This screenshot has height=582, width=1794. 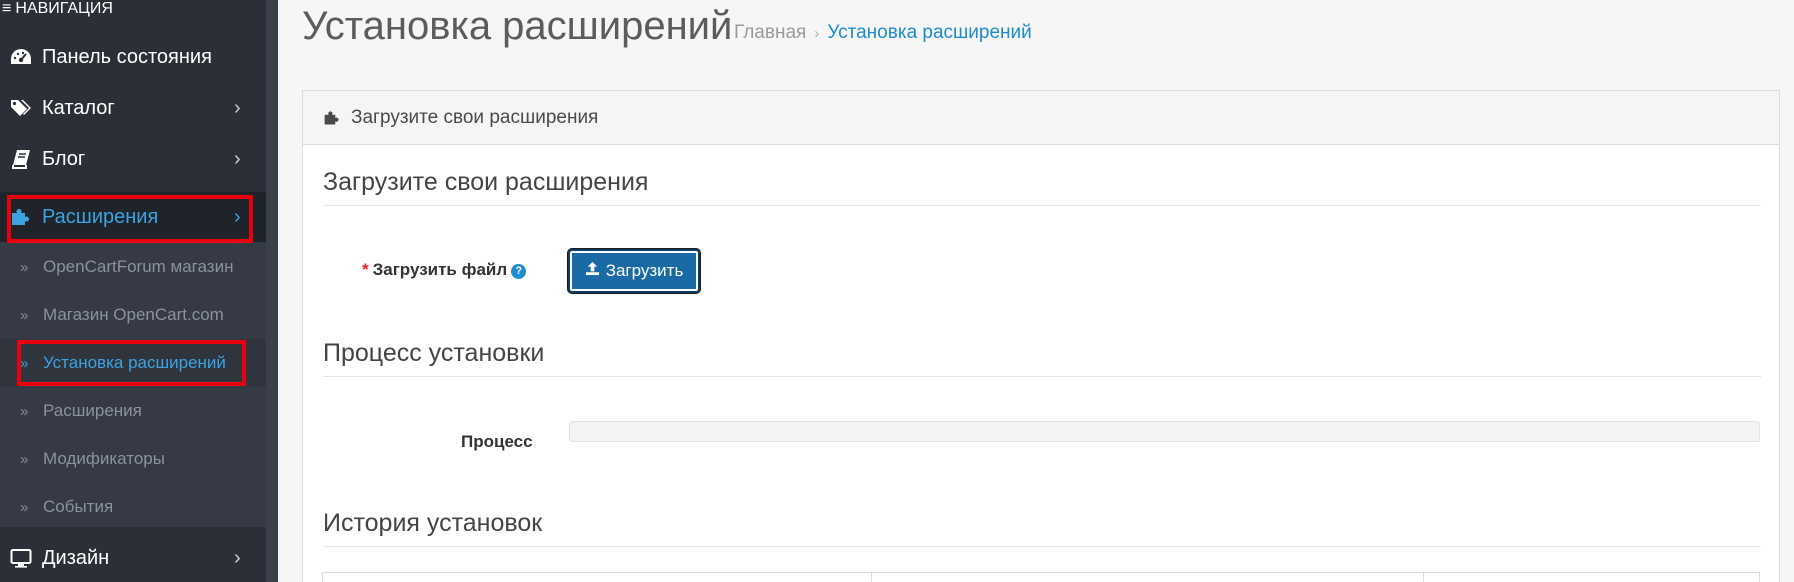 What do you see at coordinates (127, 56) in the screenshot?
I see `sidebar-item-label: Панель состояния` at bounding box center [127, 56].